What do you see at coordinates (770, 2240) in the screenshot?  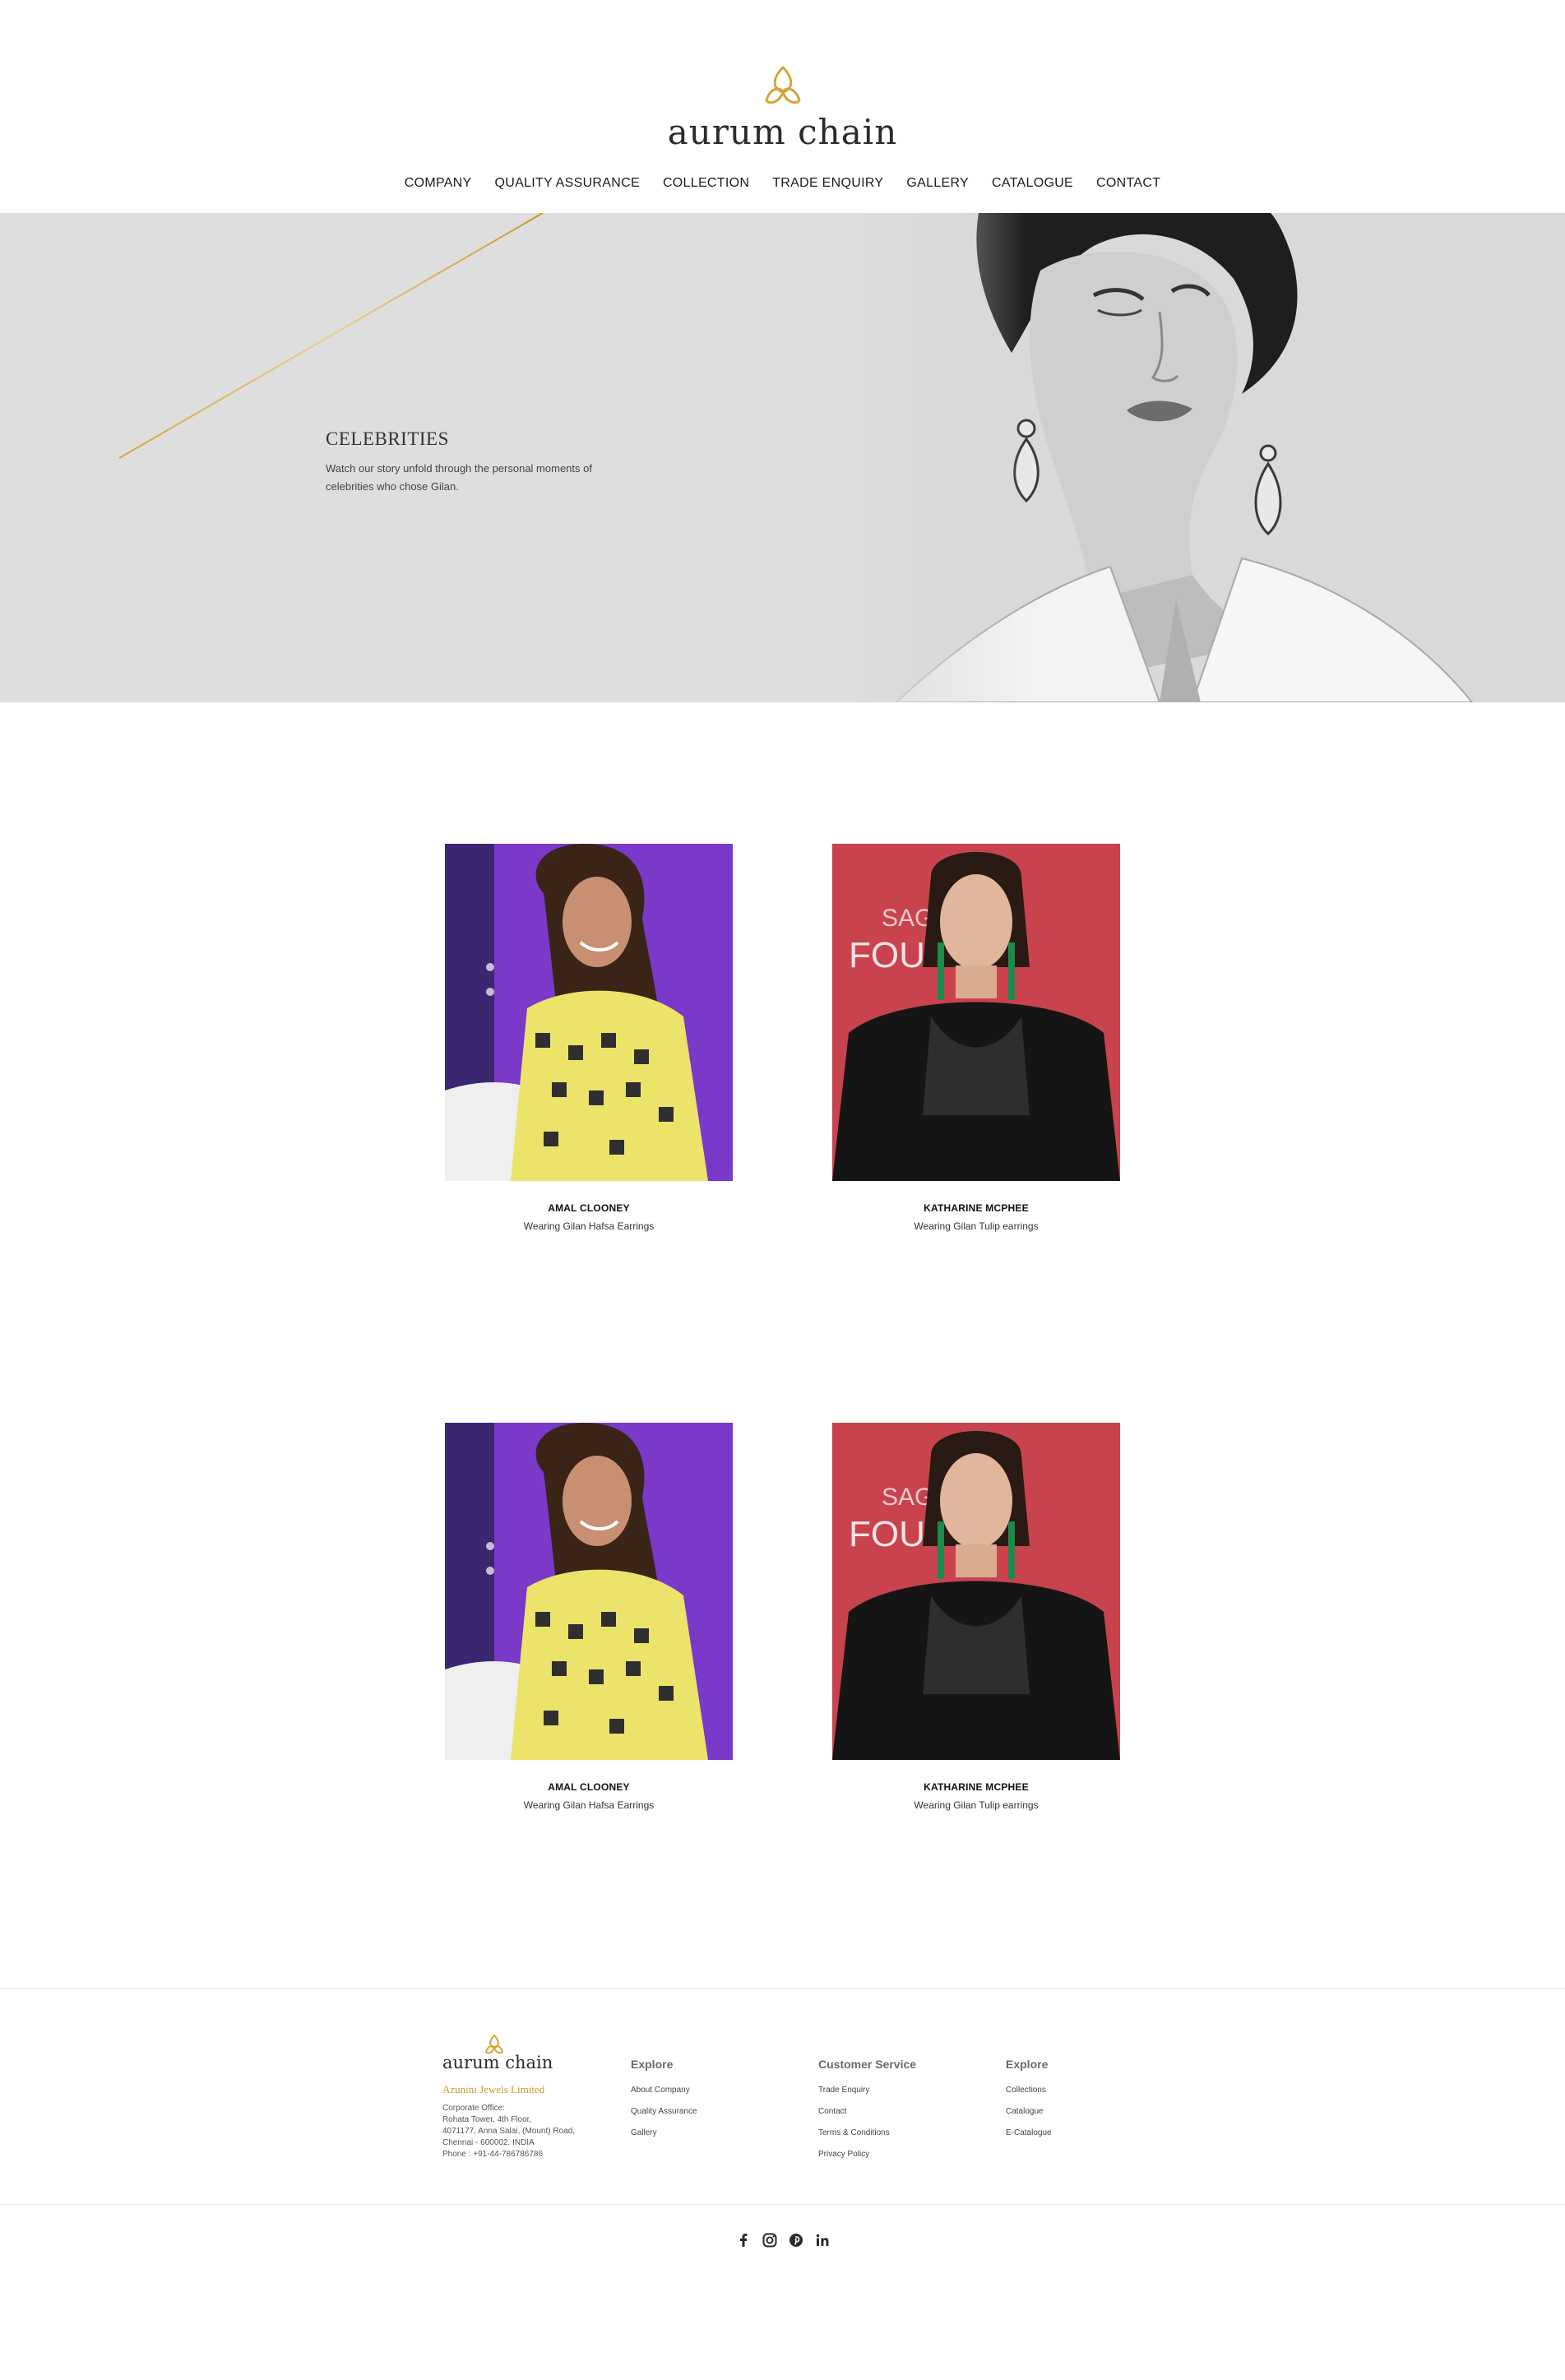 I see `instagram-icon` at bounding box center [770, 2240].